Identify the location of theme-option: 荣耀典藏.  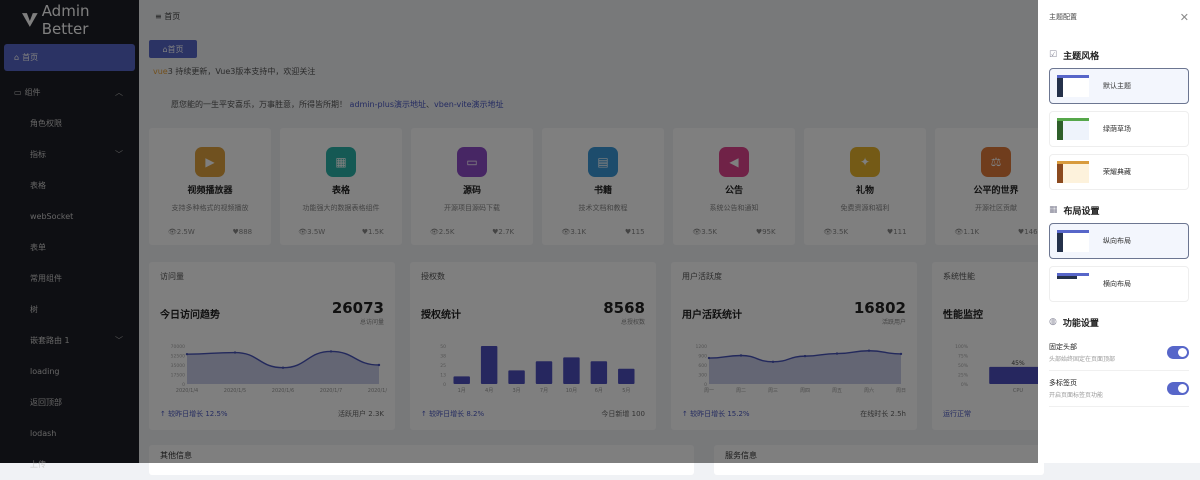
(1119, 172).